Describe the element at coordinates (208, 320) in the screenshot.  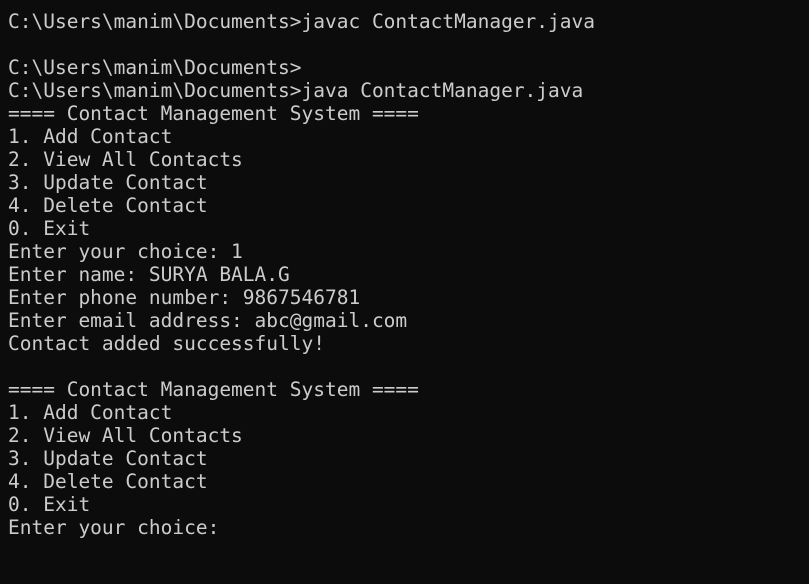
I see `terminal-line: Enter email address: abc@gmail.com` at that location.